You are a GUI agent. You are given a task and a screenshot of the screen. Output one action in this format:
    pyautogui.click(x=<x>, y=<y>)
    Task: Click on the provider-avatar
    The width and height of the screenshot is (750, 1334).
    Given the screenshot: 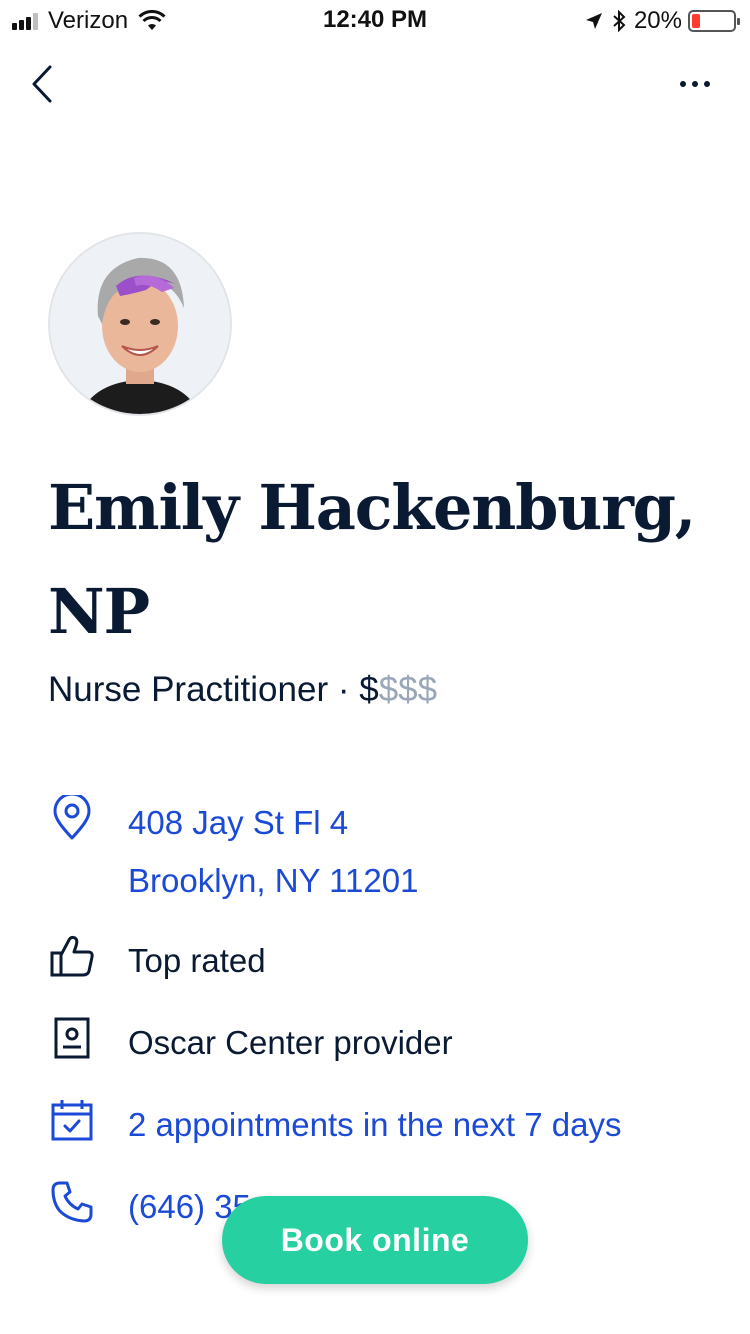 What is the action you would take?
    pyautogui.click(x=140, y=324)
    